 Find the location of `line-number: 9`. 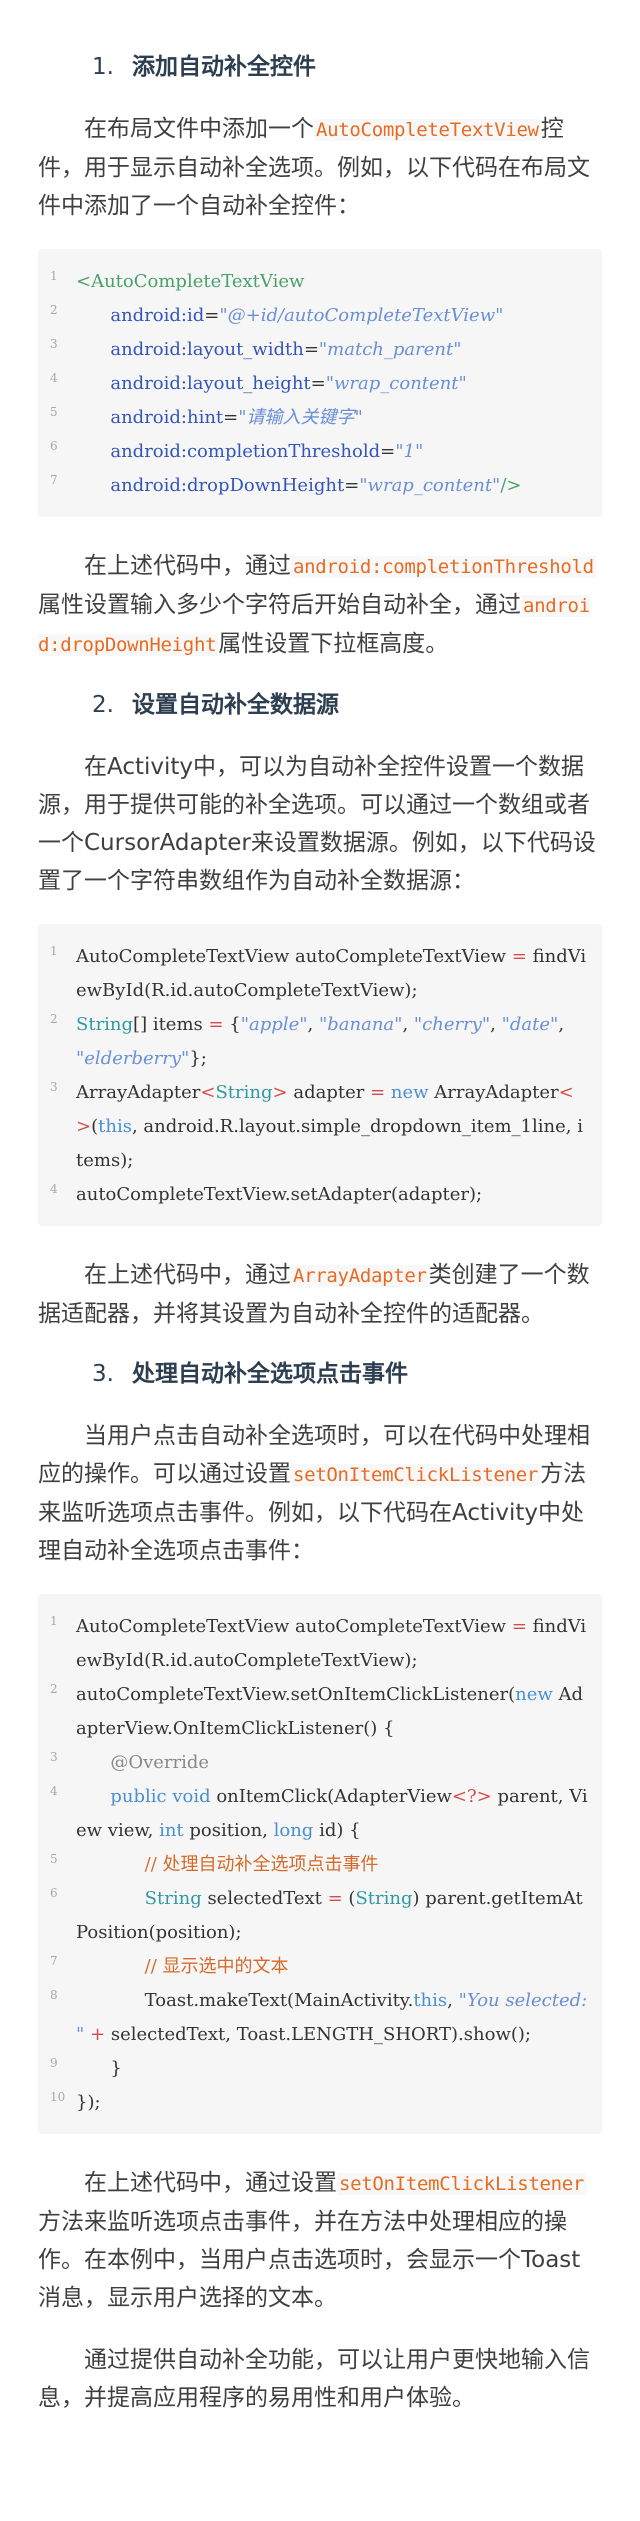

line-number: 9 is located at coordinates (54, 2063).